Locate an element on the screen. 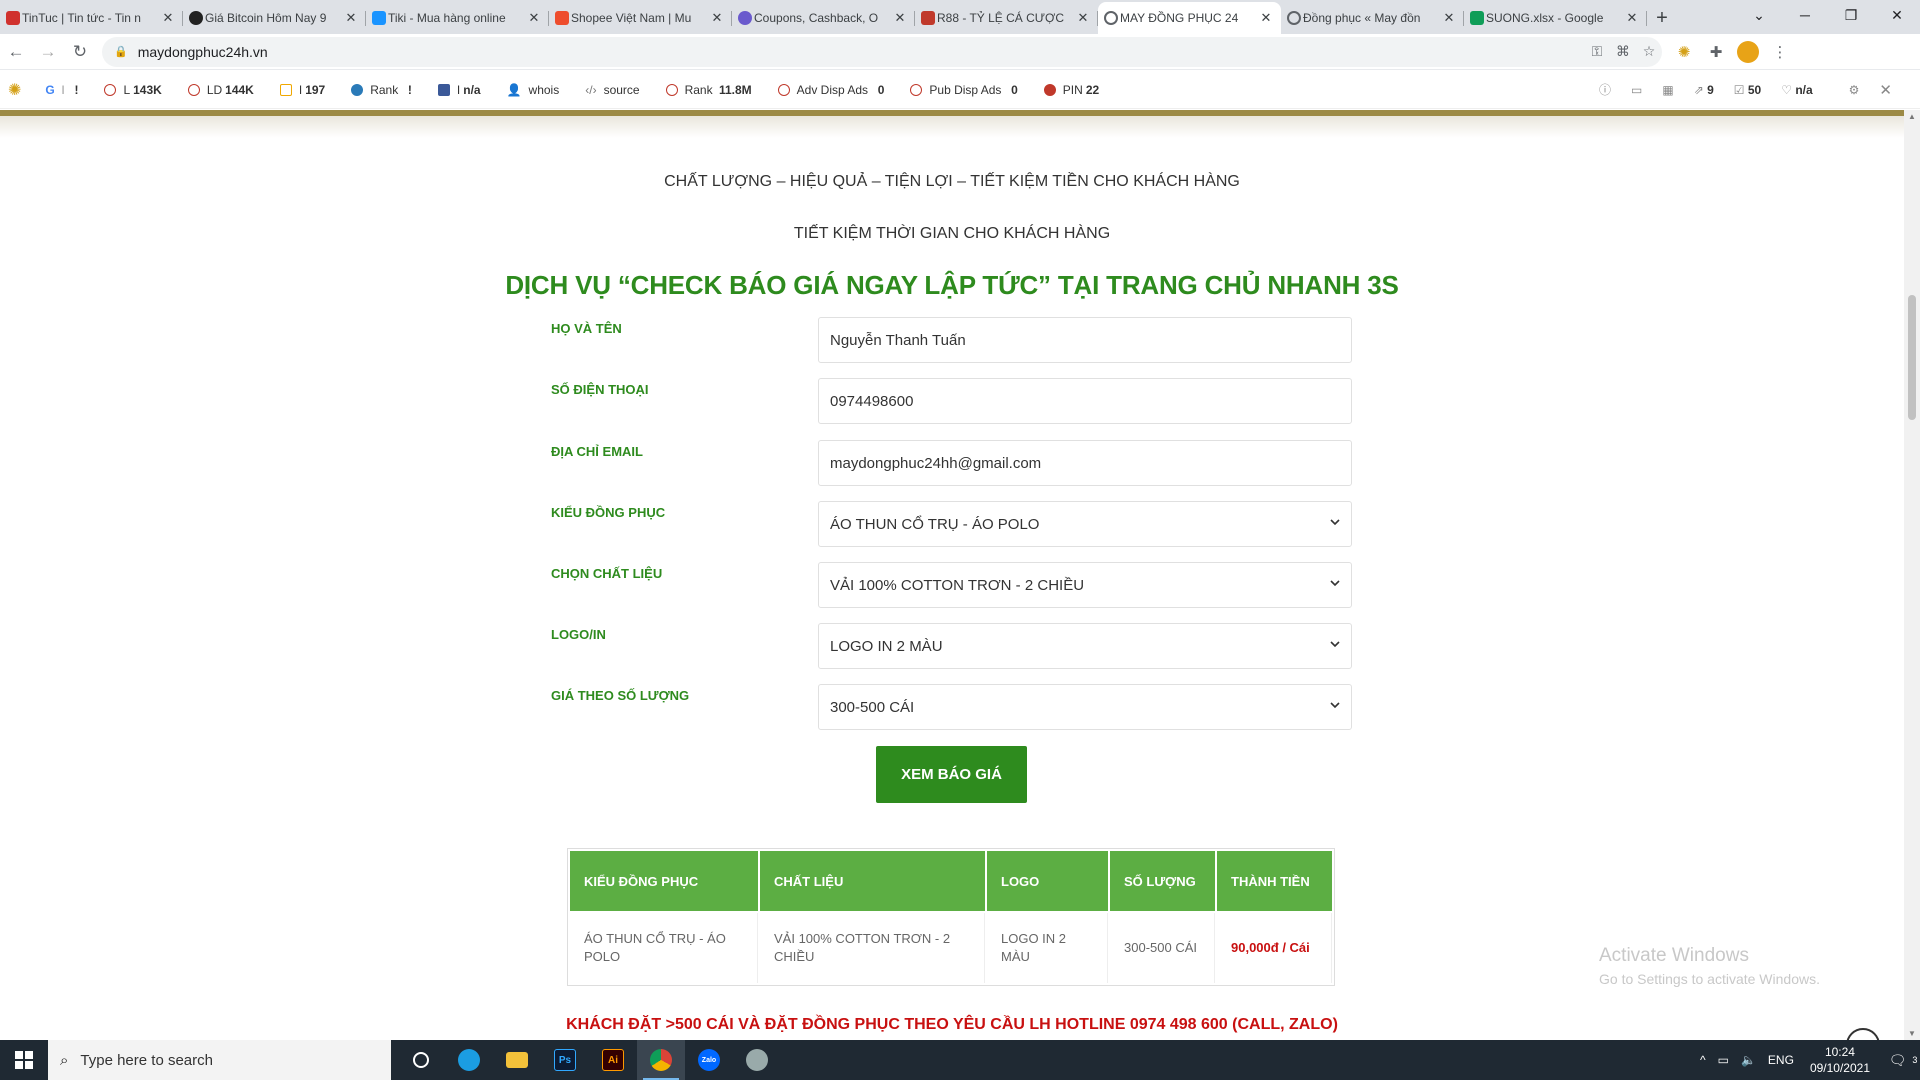  linking-domains-stat: LD 144K is located at coordinates (220, 90).